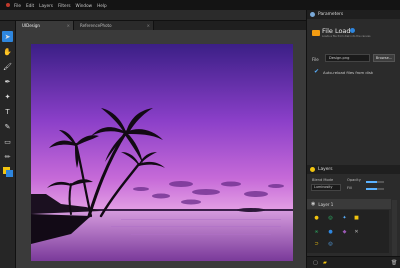 This screenshot has height=268, width=400. Describe the element at coordinates (323, 180) in the screenshot. I see `blend-mode-label: Blend Mode` at that location.